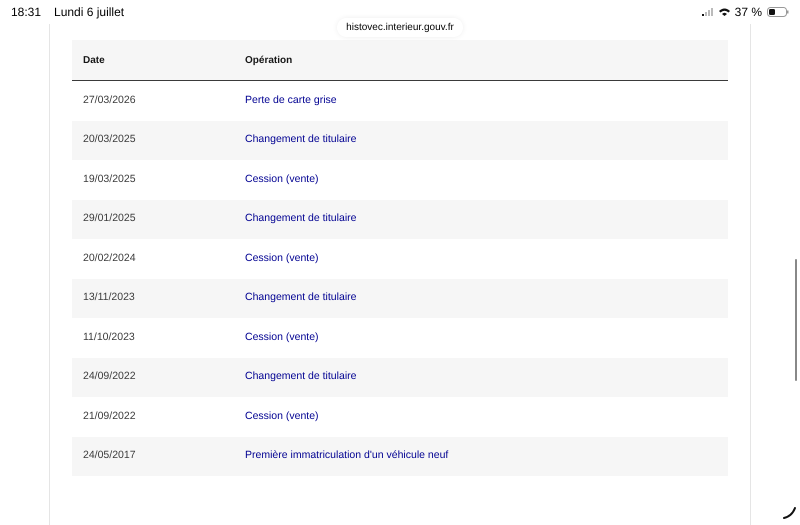 The image size is (800, 525). I want to click on date-cell-text: 13/11/2023, so click(109, 298).